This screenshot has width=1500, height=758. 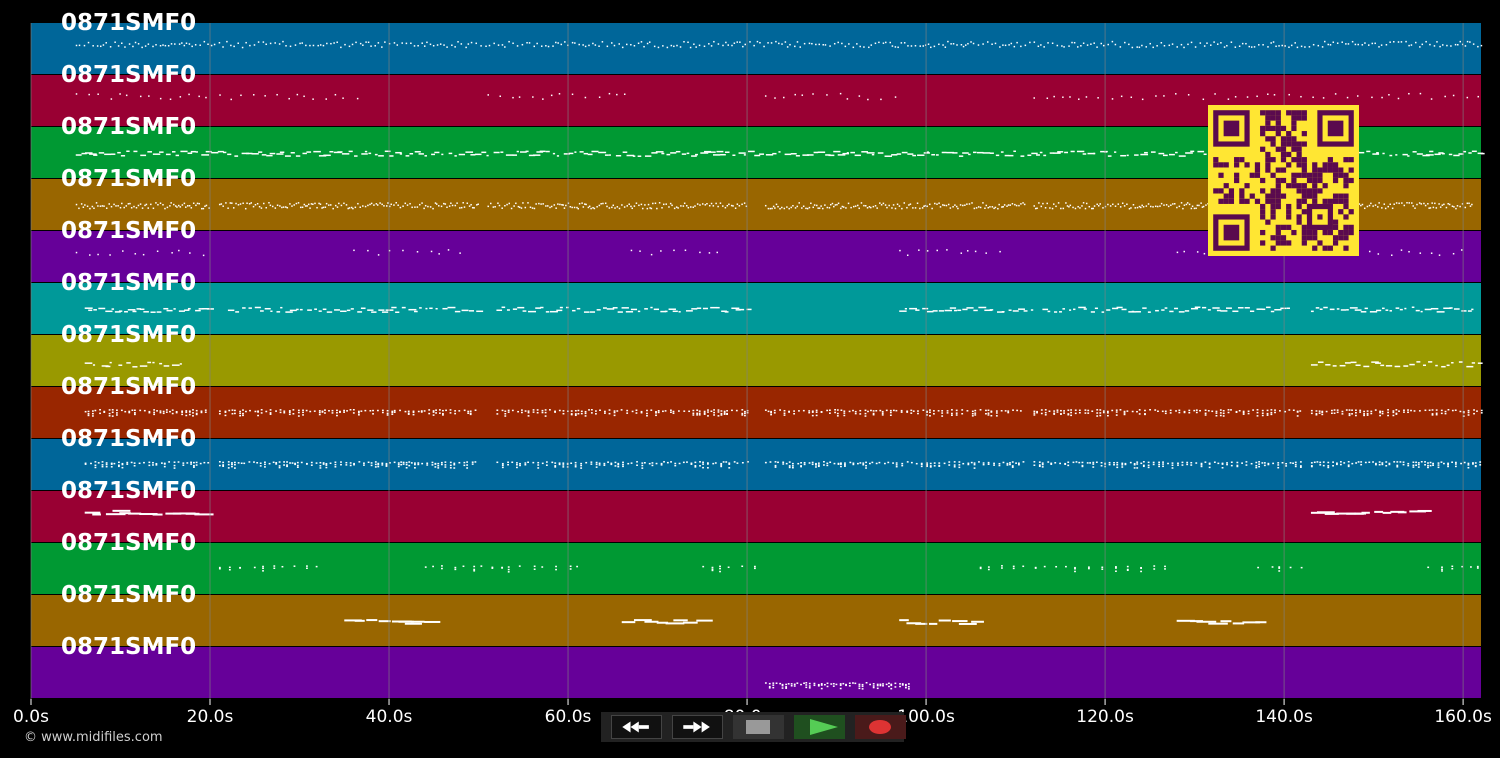 What do you see at coordinates (880, 727) in the screenshot?
I see `record-button` at bounding box center [880, 727].